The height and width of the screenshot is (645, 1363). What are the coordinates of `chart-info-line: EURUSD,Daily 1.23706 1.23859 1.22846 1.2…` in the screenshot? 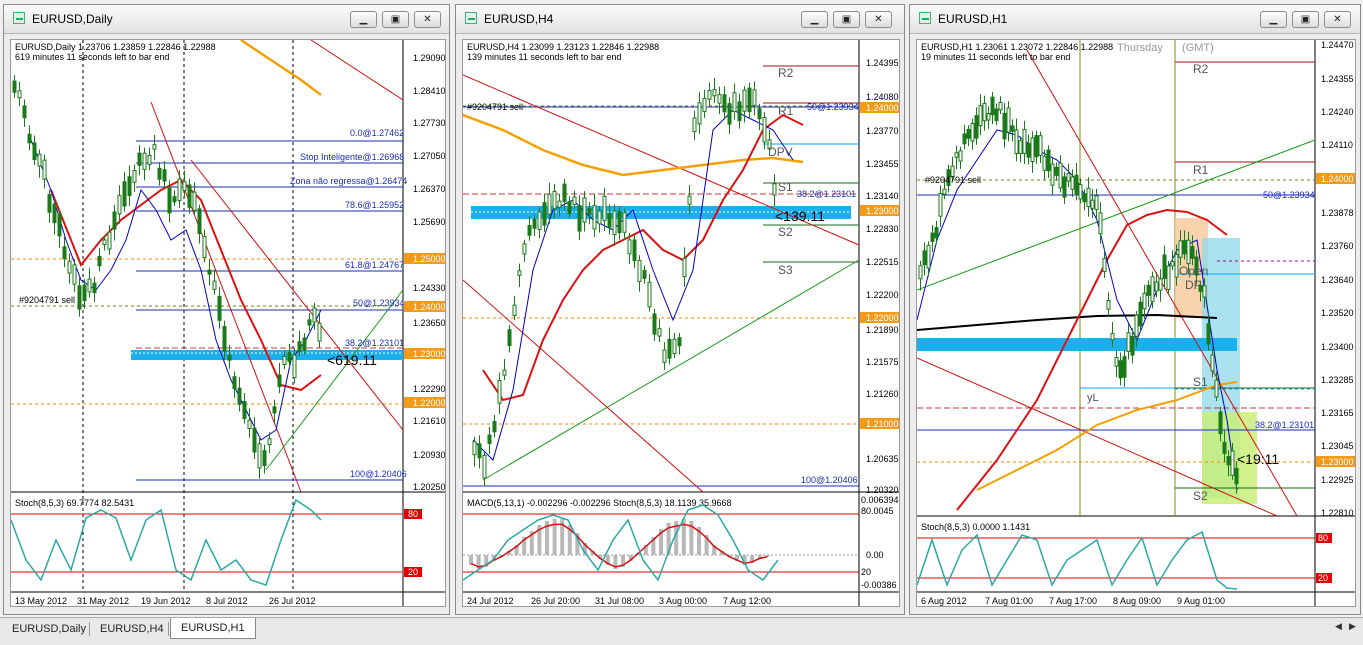 It's located at (115, 47).